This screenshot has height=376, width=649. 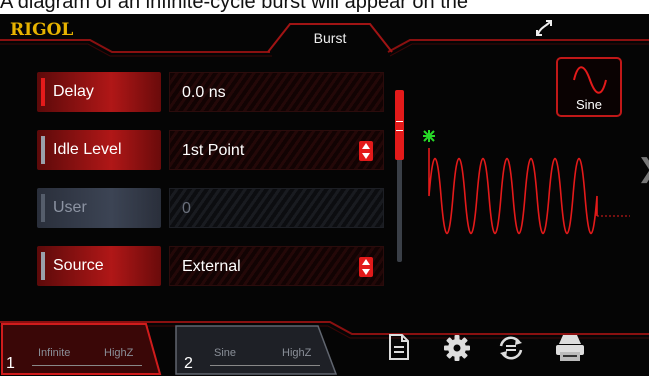 What do you see at coordinates (570, 348) in the screenshot?
I see `printer-icon` at bounding box center [570, 348].